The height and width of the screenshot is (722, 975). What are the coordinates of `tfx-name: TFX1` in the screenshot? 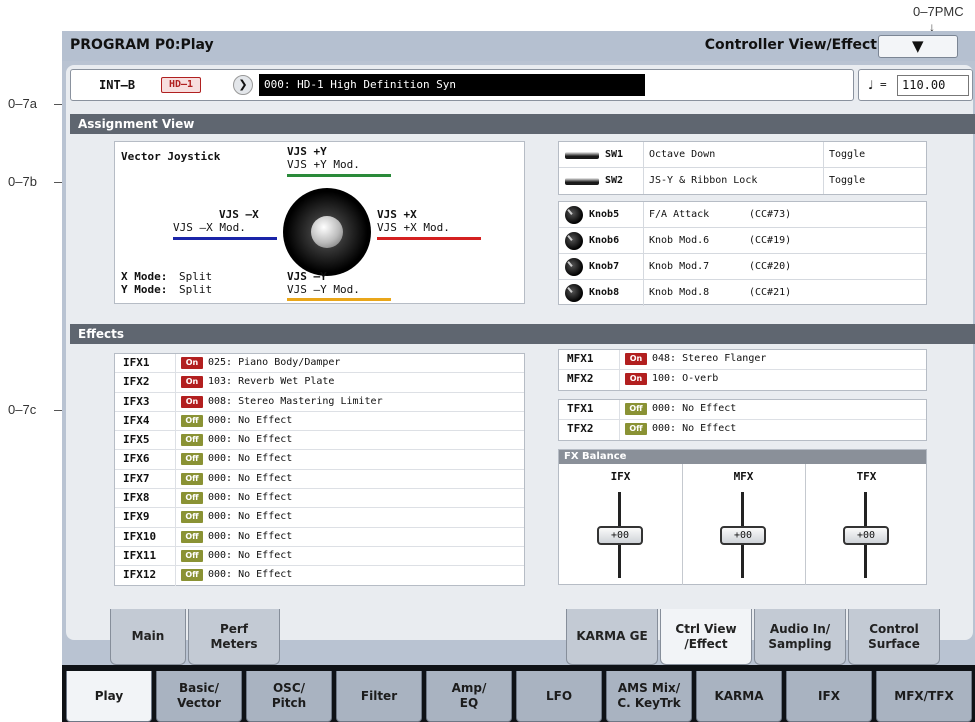 It's located at (580, 408).